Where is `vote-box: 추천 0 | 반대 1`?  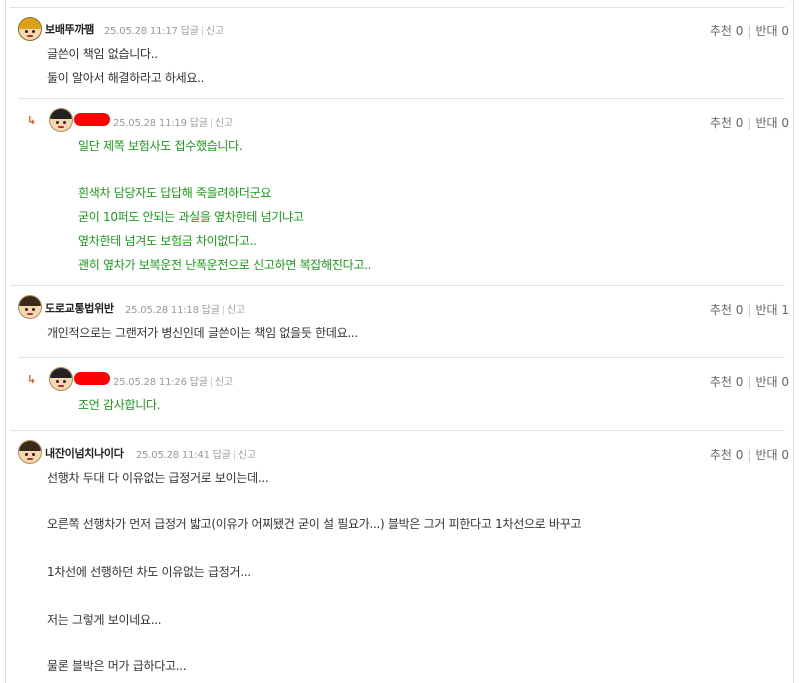
vote-box: 추천 0 | 반대 1 is located at coordinates (749, 310).